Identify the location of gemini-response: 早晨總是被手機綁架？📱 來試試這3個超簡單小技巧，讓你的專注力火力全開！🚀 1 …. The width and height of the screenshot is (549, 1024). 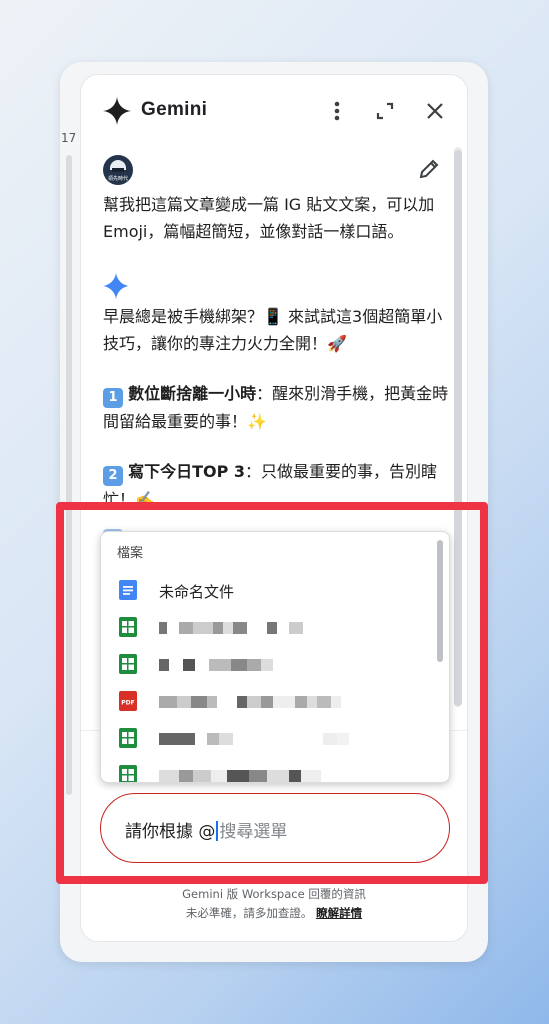
(278, 419).